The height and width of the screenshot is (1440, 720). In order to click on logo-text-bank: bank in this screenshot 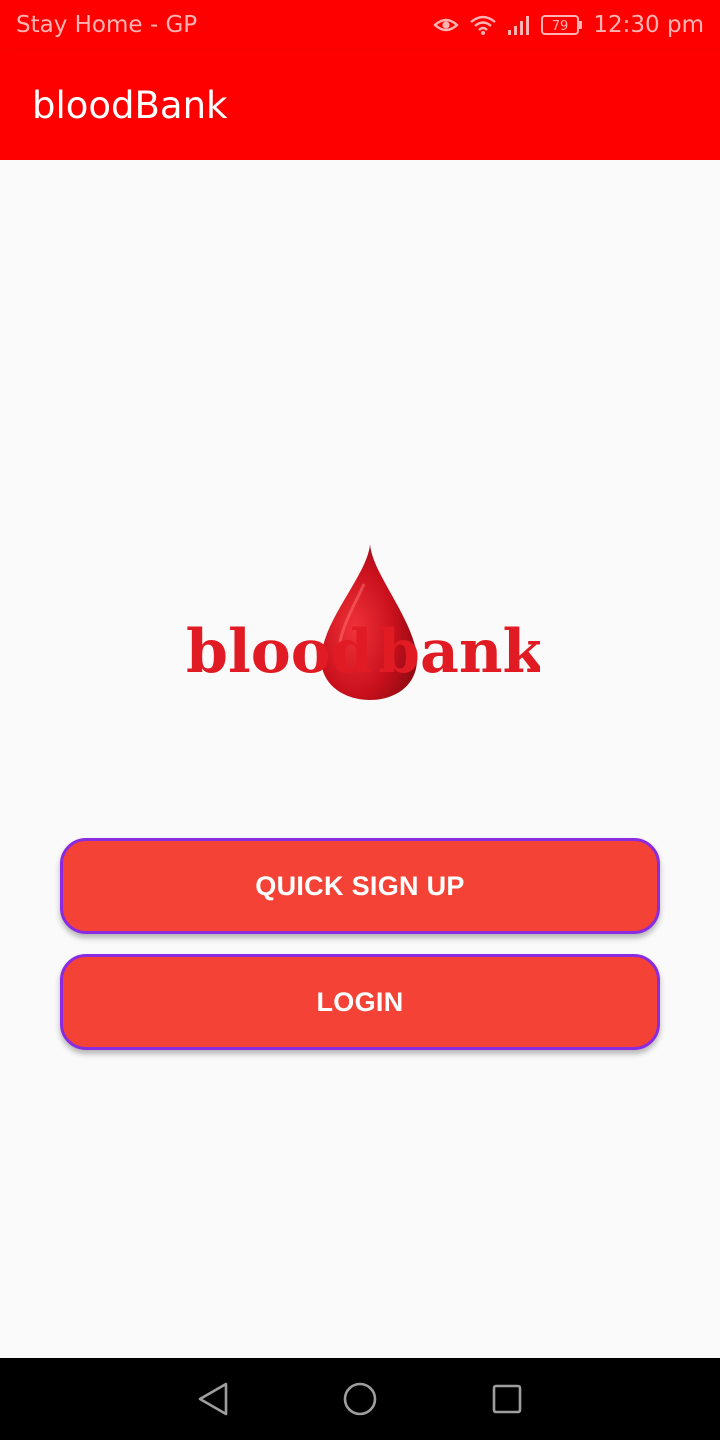, I will do `click(459, 652)`.